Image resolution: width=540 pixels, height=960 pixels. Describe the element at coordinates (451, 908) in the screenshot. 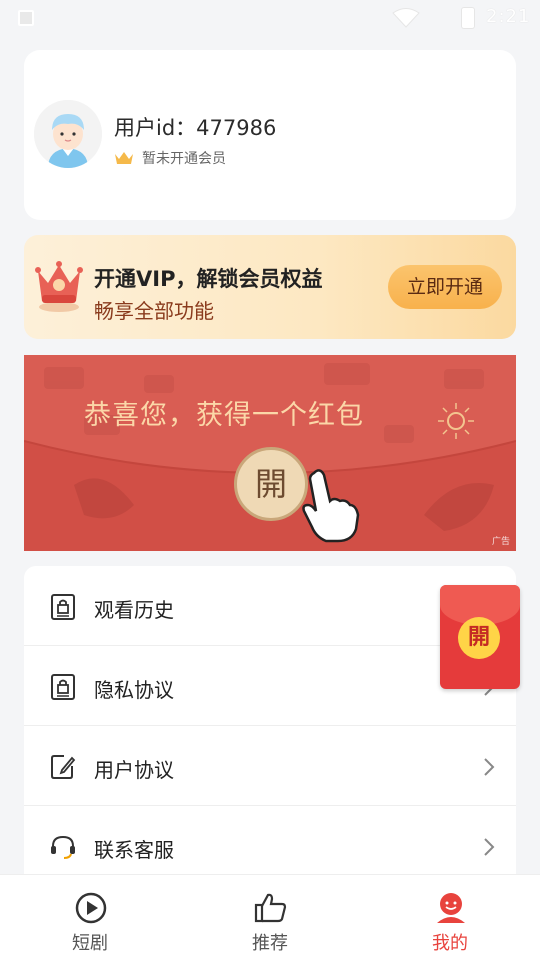

I see `profile-face-icon` at that location.